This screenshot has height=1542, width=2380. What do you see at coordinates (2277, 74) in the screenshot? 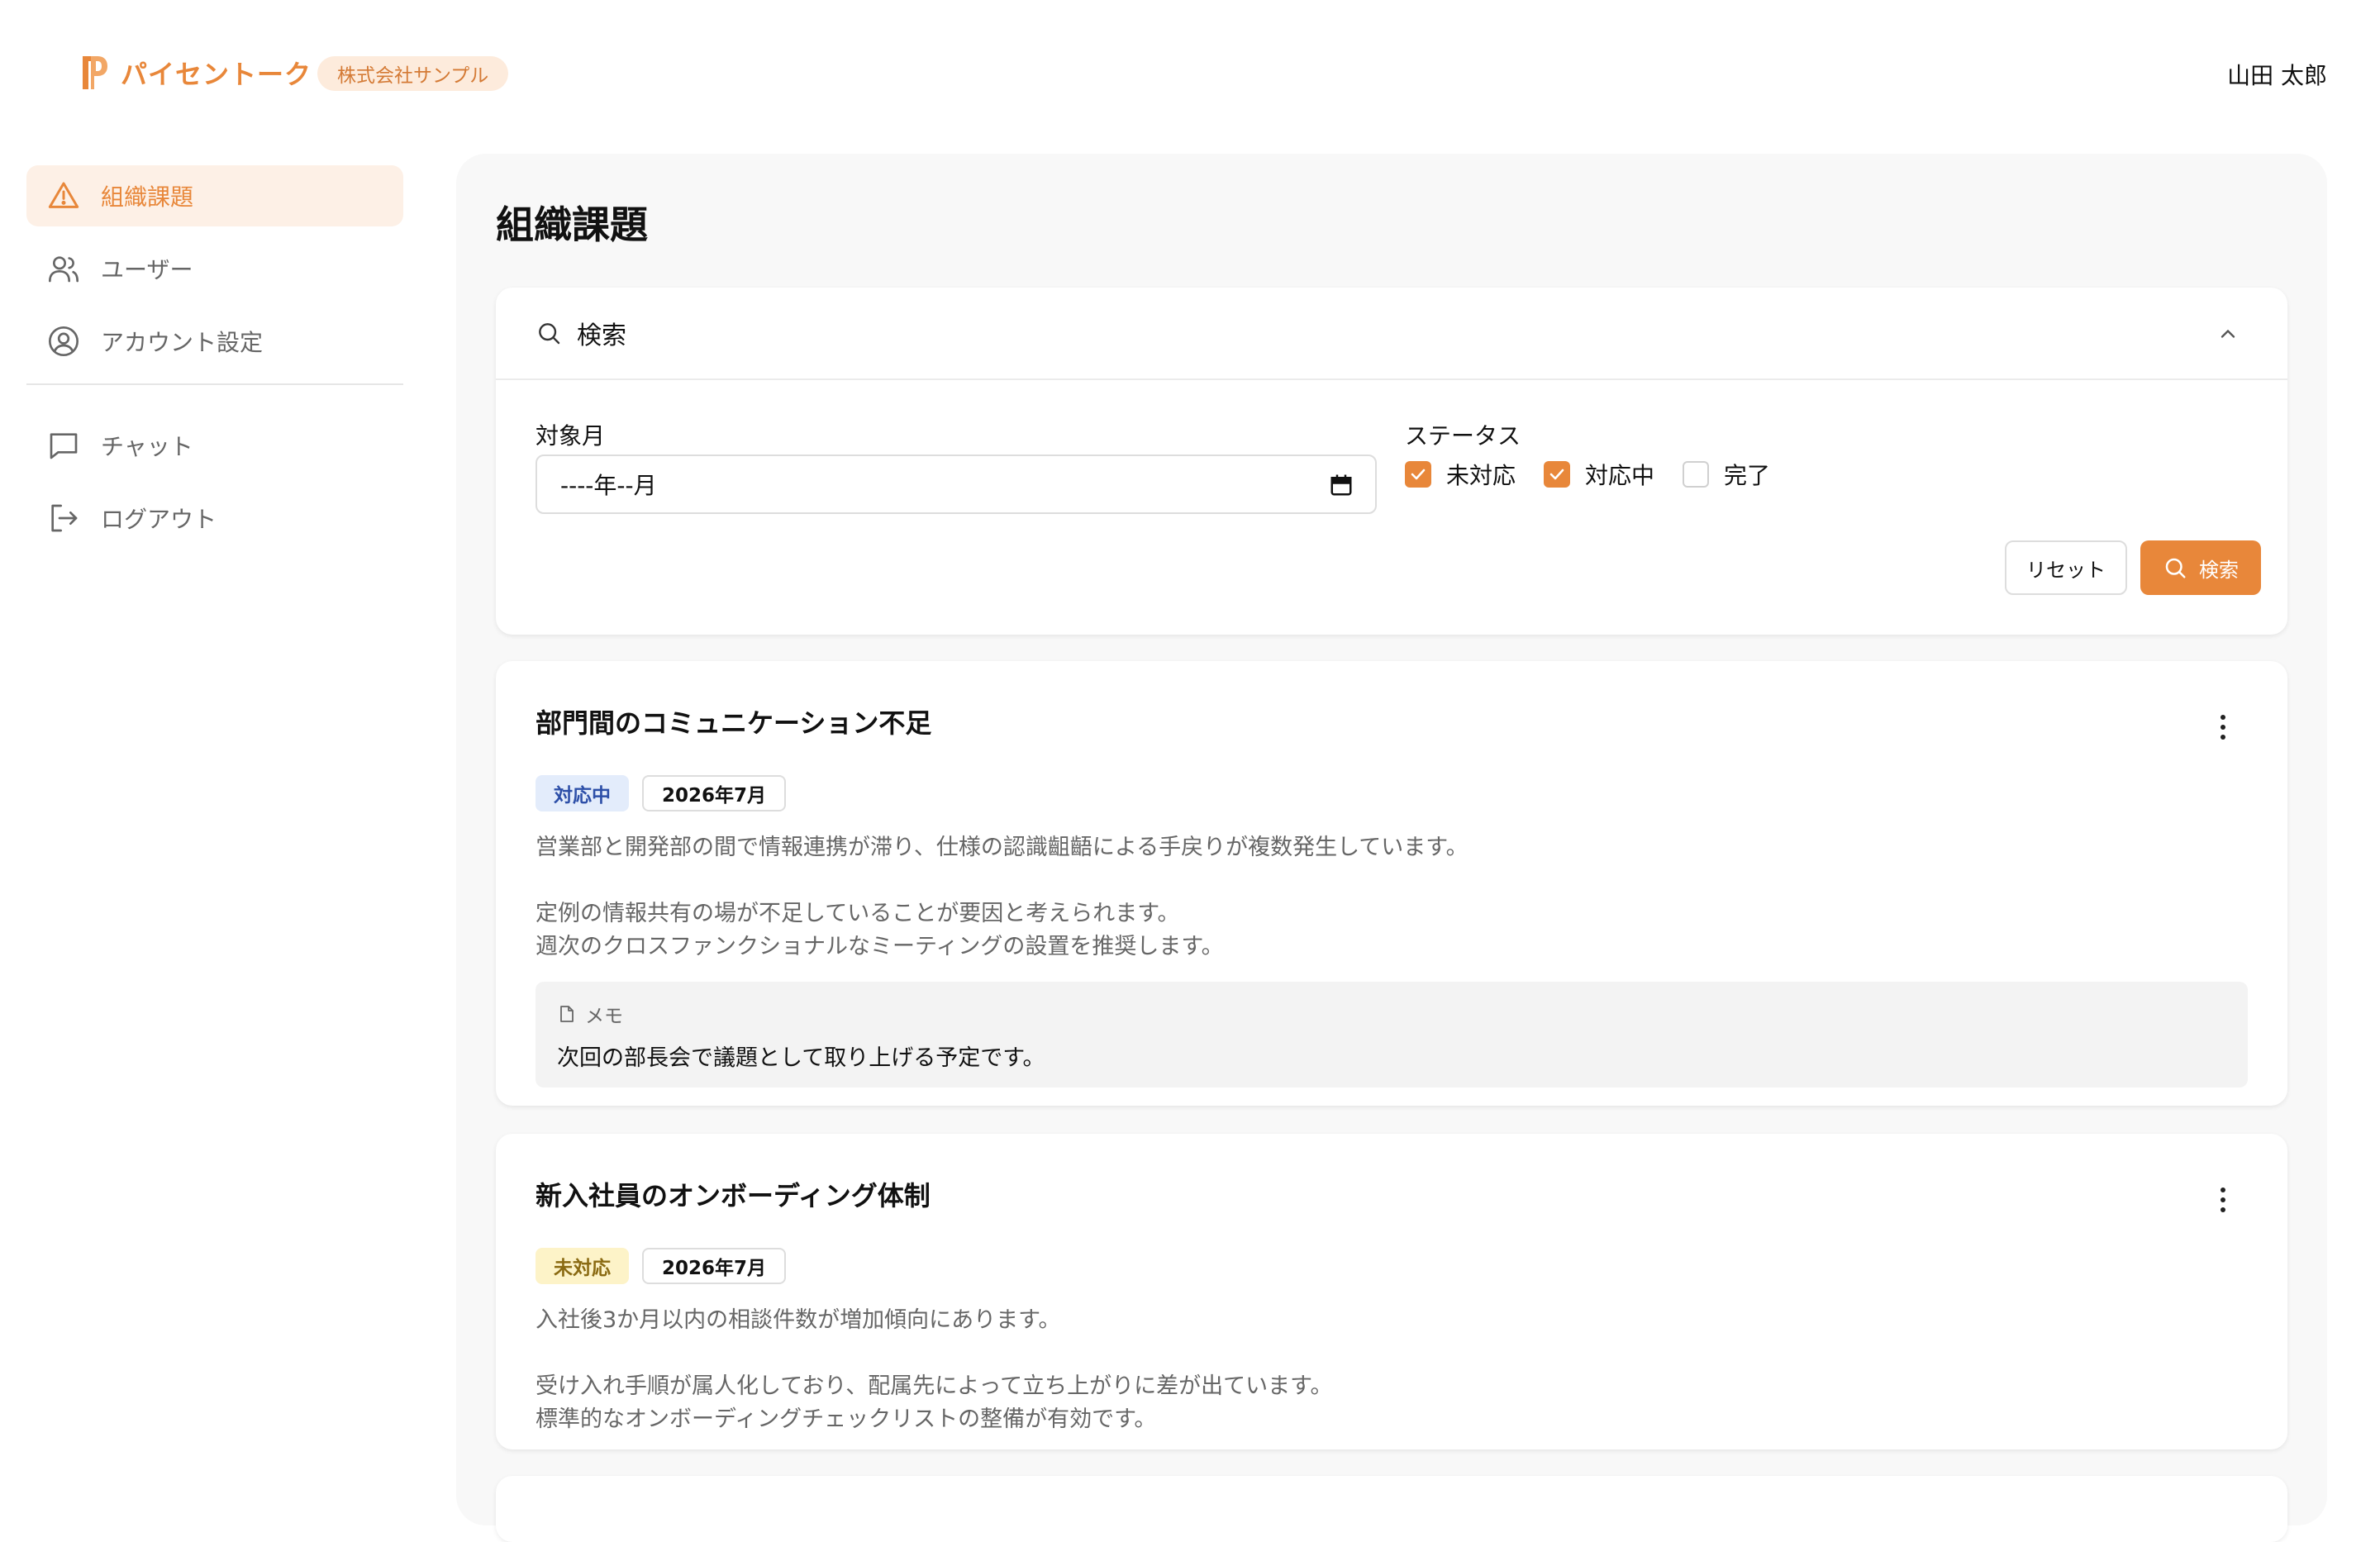
I see `user-name: 山田 太郎` at bounding box center [2277, 74].